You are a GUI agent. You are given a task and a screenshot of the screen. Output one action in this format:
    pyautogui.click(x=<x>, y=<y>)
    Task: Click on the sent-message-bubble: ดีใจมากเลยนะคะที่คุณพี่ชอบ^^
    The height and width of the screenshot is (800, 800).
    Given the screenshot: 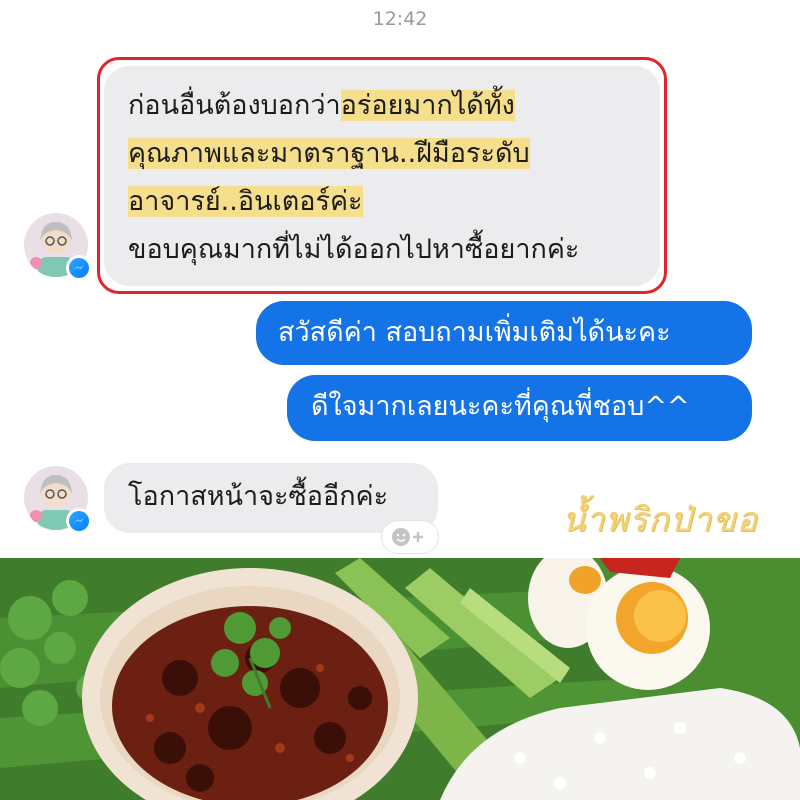 What is the action you would take?
    pyautogui.click(x=519, y=408)
    